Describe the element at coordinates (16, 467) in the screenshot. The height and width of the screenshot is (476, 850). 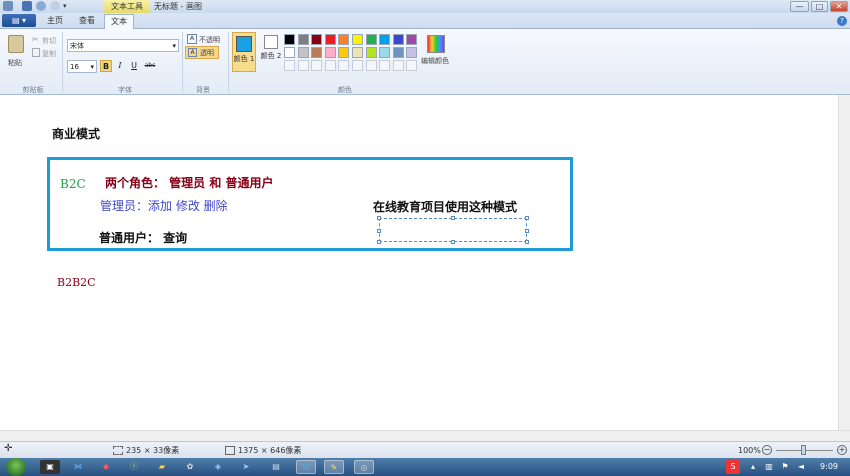
I see `start-button` at that location.